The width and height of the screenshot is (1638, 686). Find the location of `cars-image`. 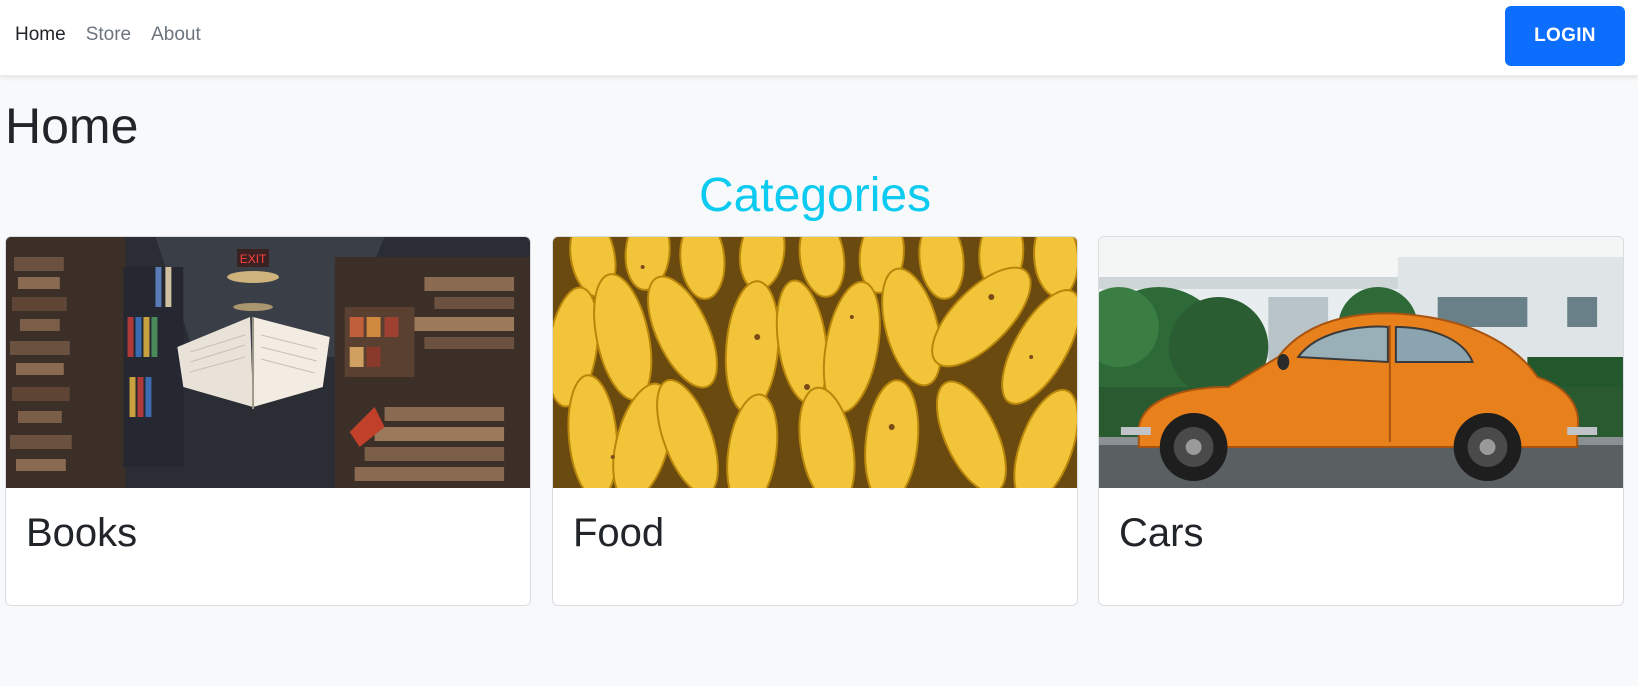

cars-image is located at coordinates (1361, 362).